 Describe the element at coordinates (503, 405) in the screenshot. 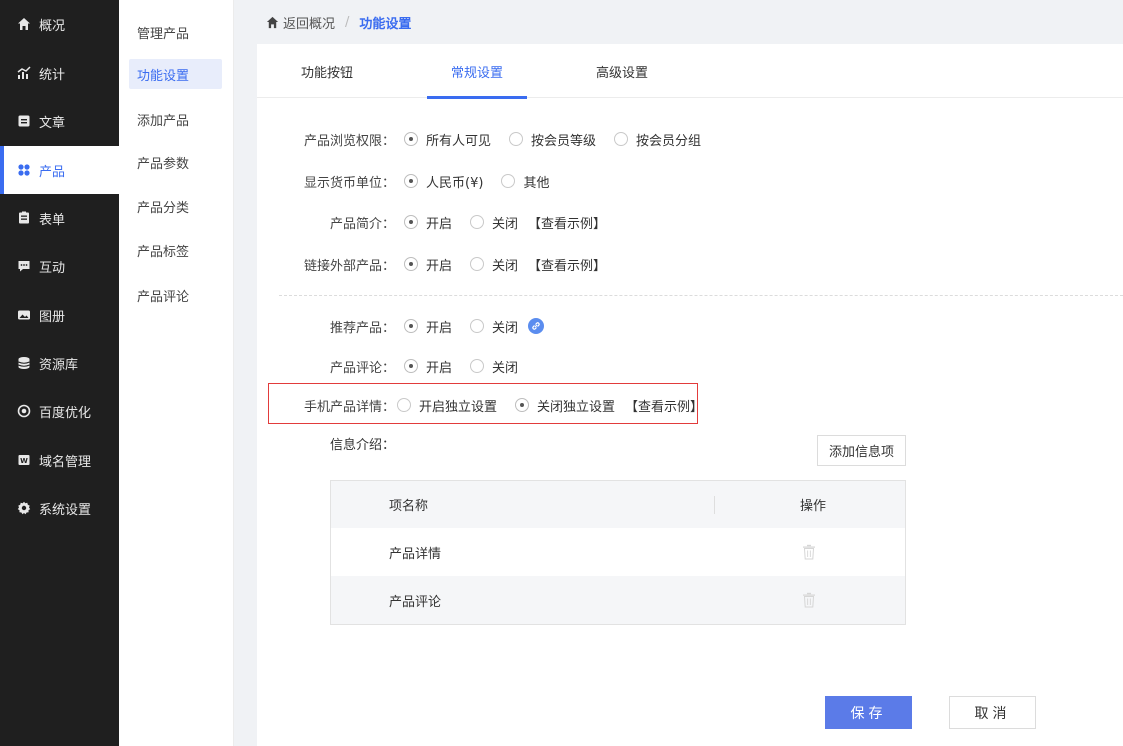

I see `setting-mobile-detail: 手机产品详情： 开启独立设置 关闭独立设置 【查看示例】` at that location.